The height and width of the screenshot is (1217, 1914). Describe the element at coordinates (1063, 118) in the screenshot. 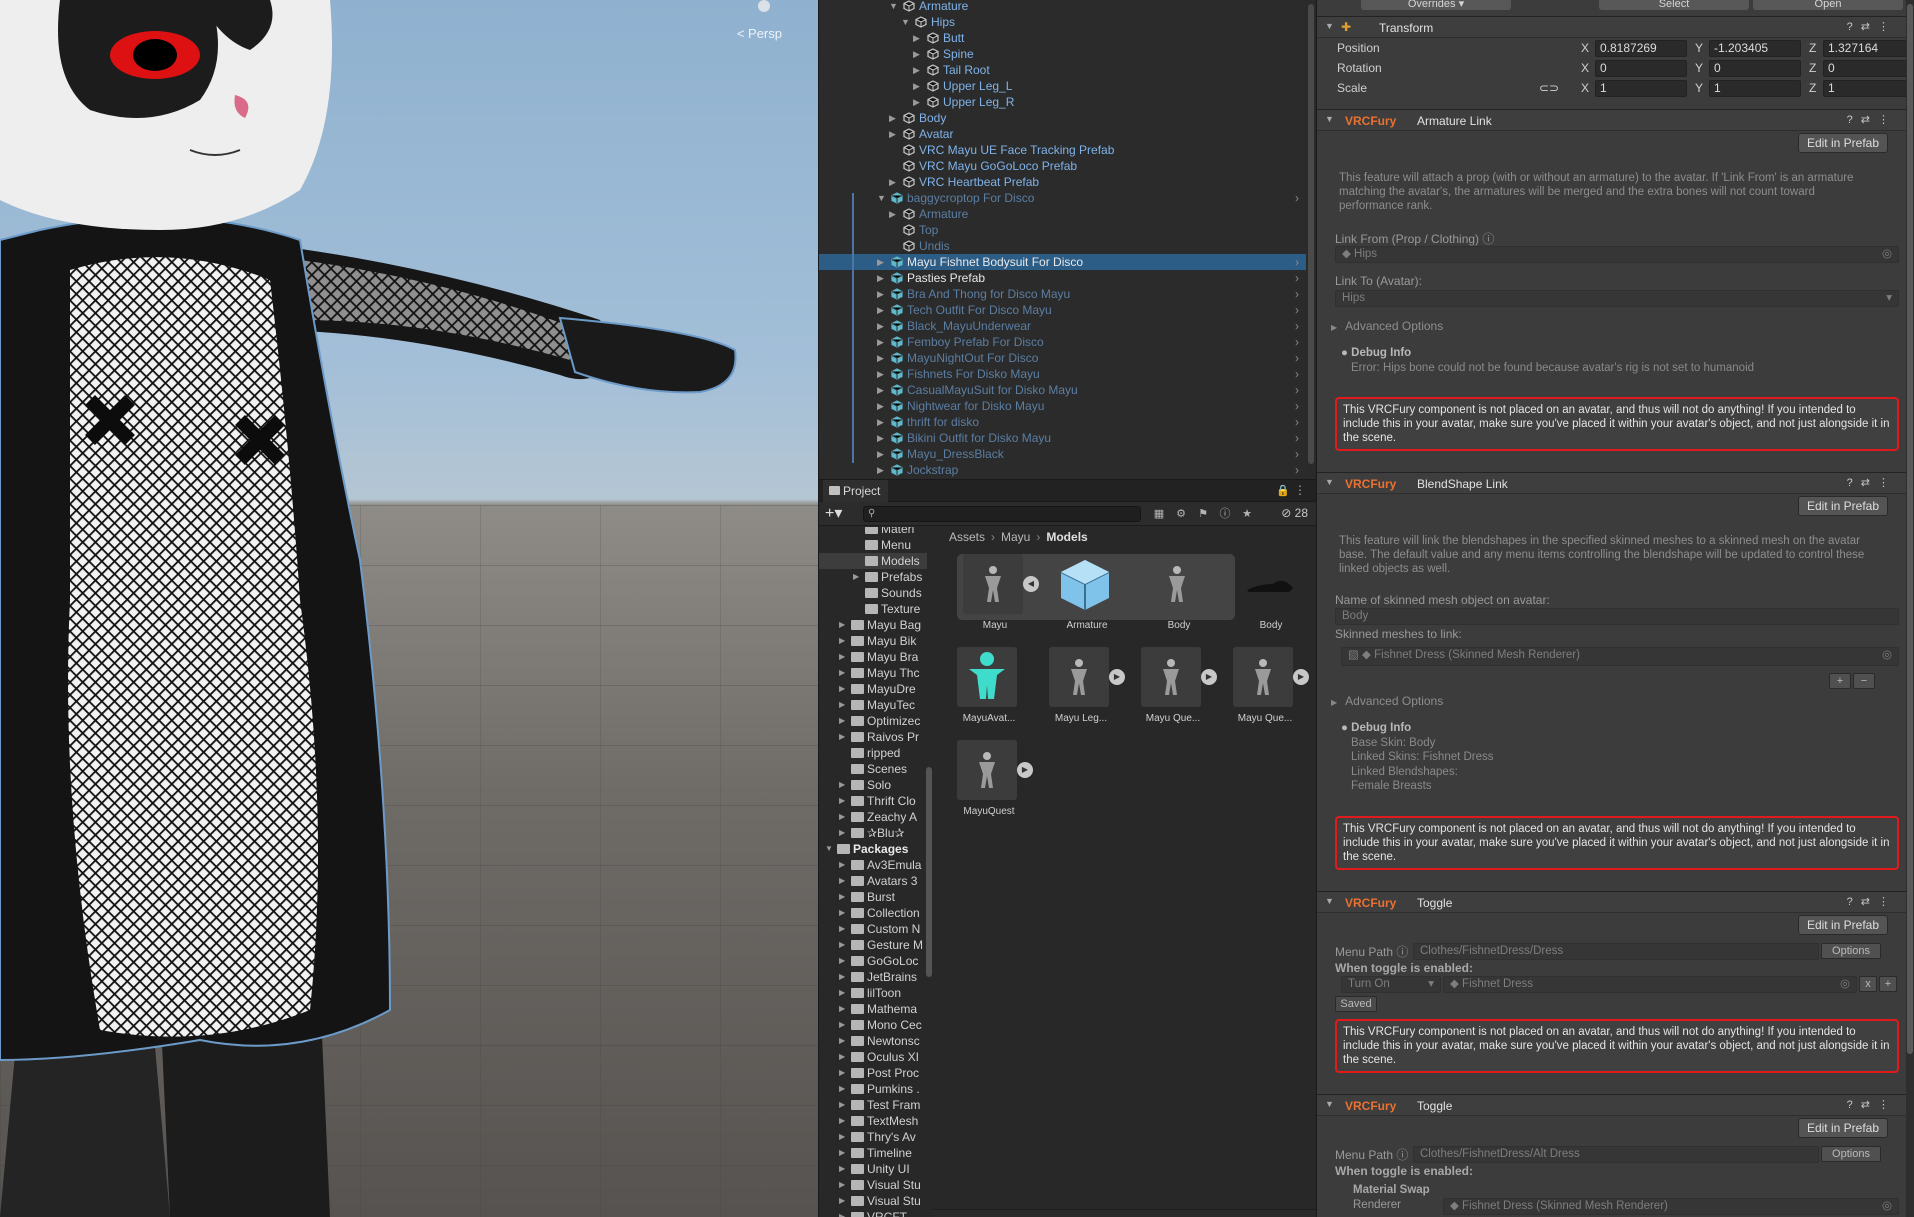

I see `hierarchy-item: ▶ Body` at that location.